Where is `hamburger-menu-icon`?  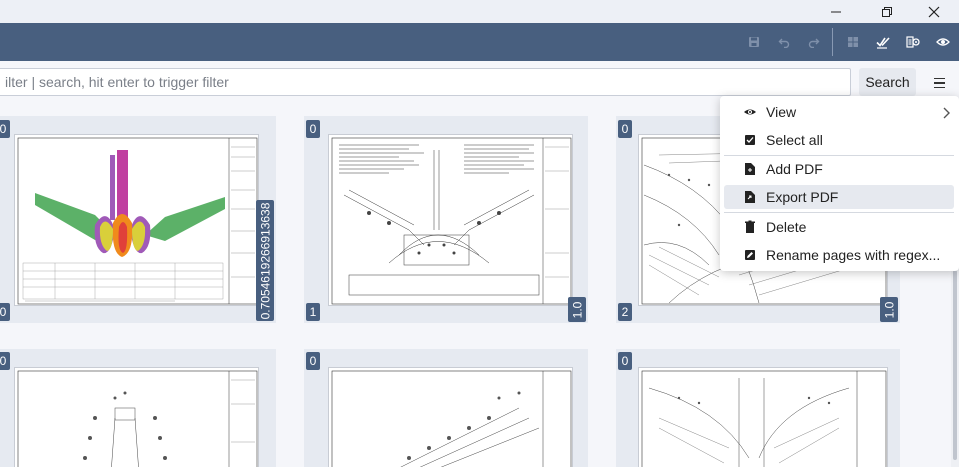 hamburger-menu-icon is located at coordinates (939, 83).